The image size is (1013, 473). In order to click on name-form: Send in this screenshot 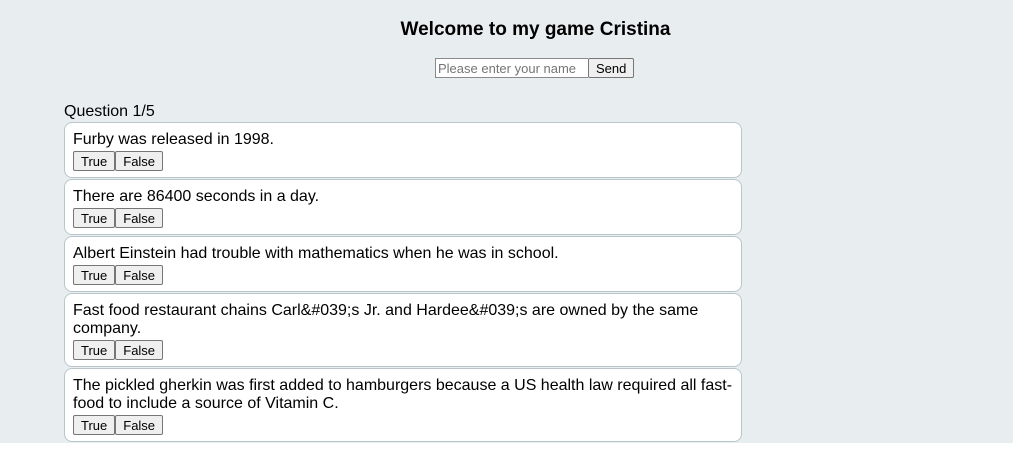, I will do `click(535, 68)`.